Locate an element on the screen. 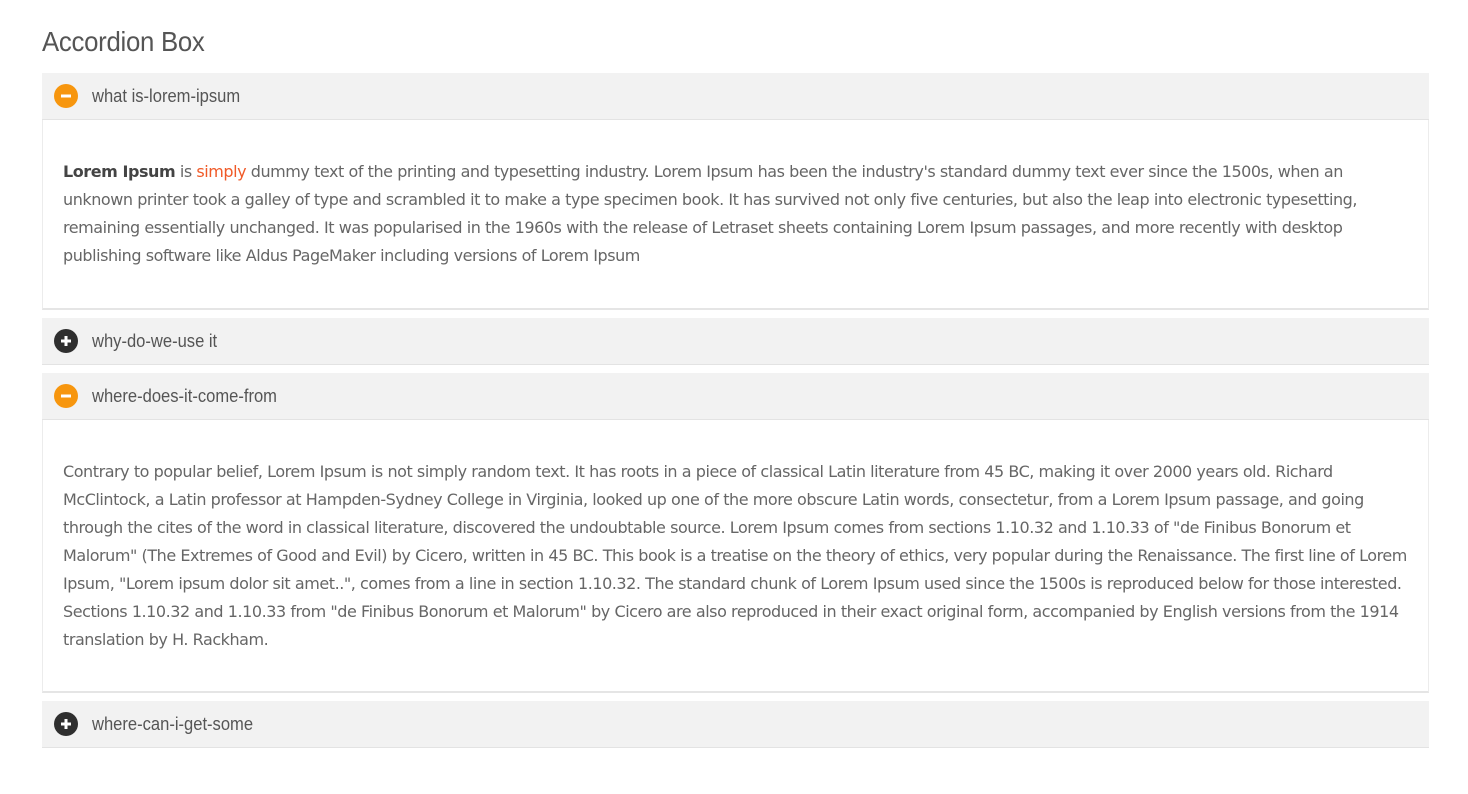 This screenshot has height=794, width=1468. accordion-header-what-is-lorem-ipsum: what is-lorem-ipsum is located at coordinates (735, 96).